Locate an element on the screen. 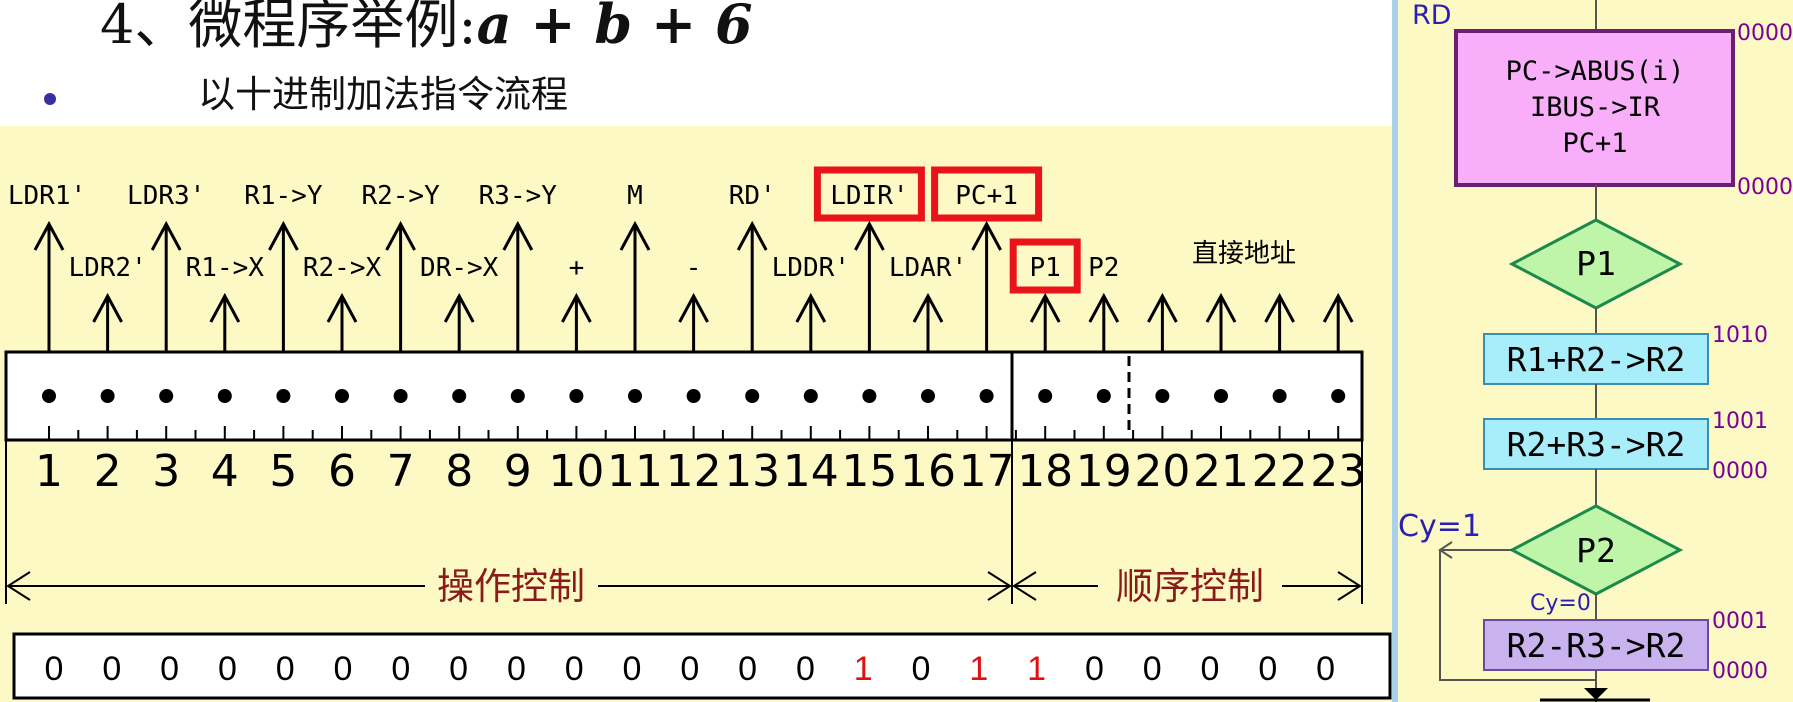 Image resolution: width=1793 pixels, height=702 pixels. bit-number-11: 11 is located at coordinates (635, 471).